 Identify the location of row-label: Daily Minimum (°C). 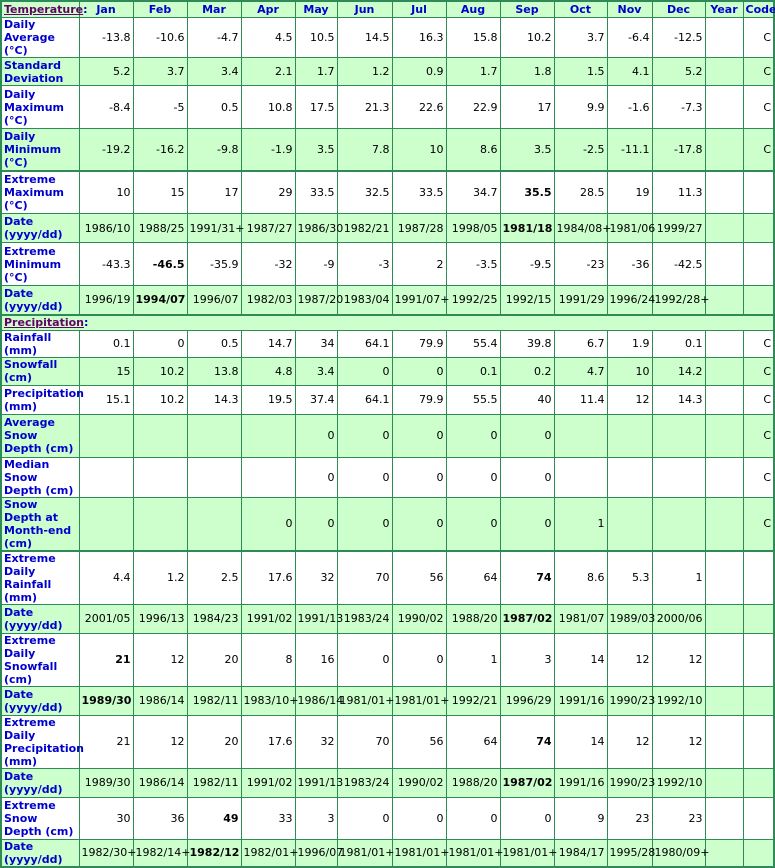
(40, 149).